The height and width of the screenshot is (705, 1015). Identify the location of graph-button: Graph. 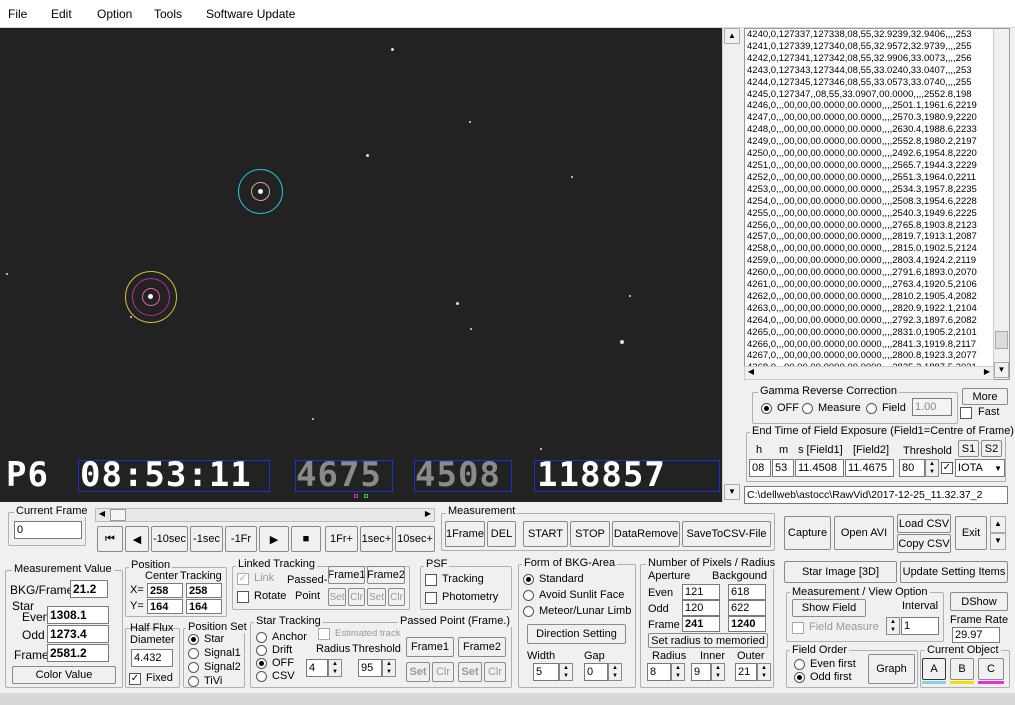
(891, 669).